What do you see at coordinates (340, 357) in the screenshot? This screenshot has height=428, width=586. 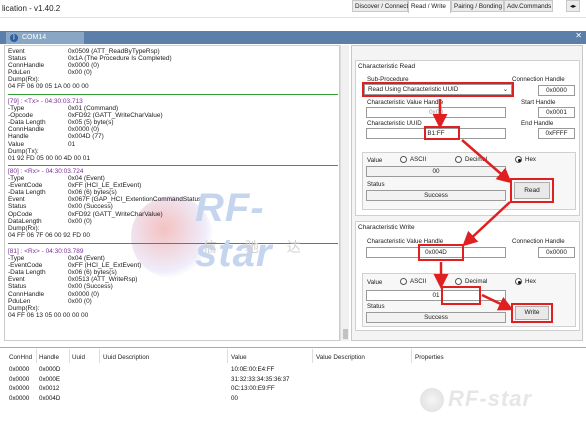 I see `col-header-value-description: Value Description` at bounding box center [340, 357].